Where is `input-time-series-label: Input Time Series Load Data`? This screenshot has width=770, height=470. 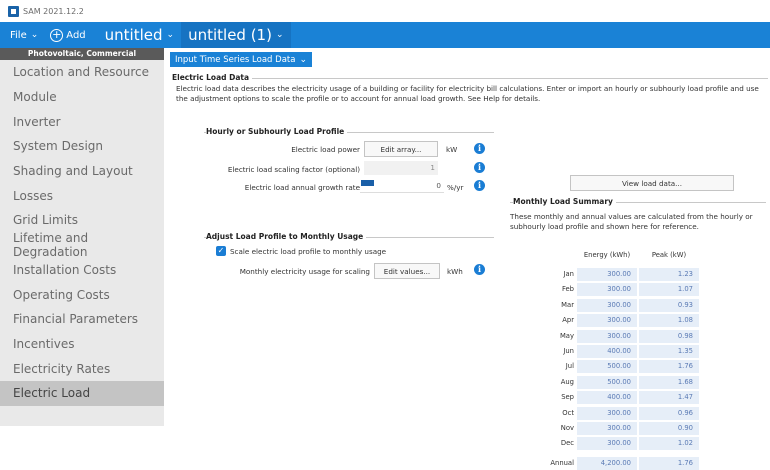
input-time-series-label: Input Time Series Load Data is located at coordinates (235, 59).